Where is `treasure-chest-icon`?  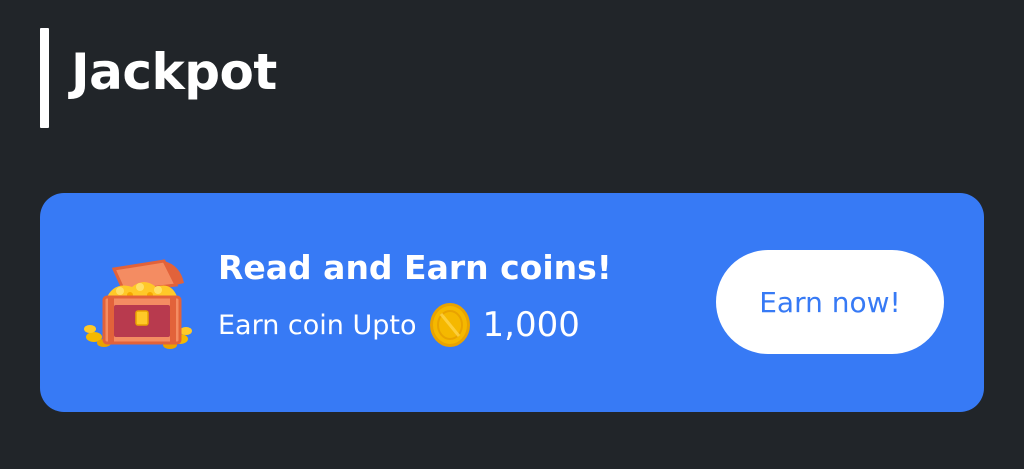 treasure-chest-icon is located at coordinates (138, 304).